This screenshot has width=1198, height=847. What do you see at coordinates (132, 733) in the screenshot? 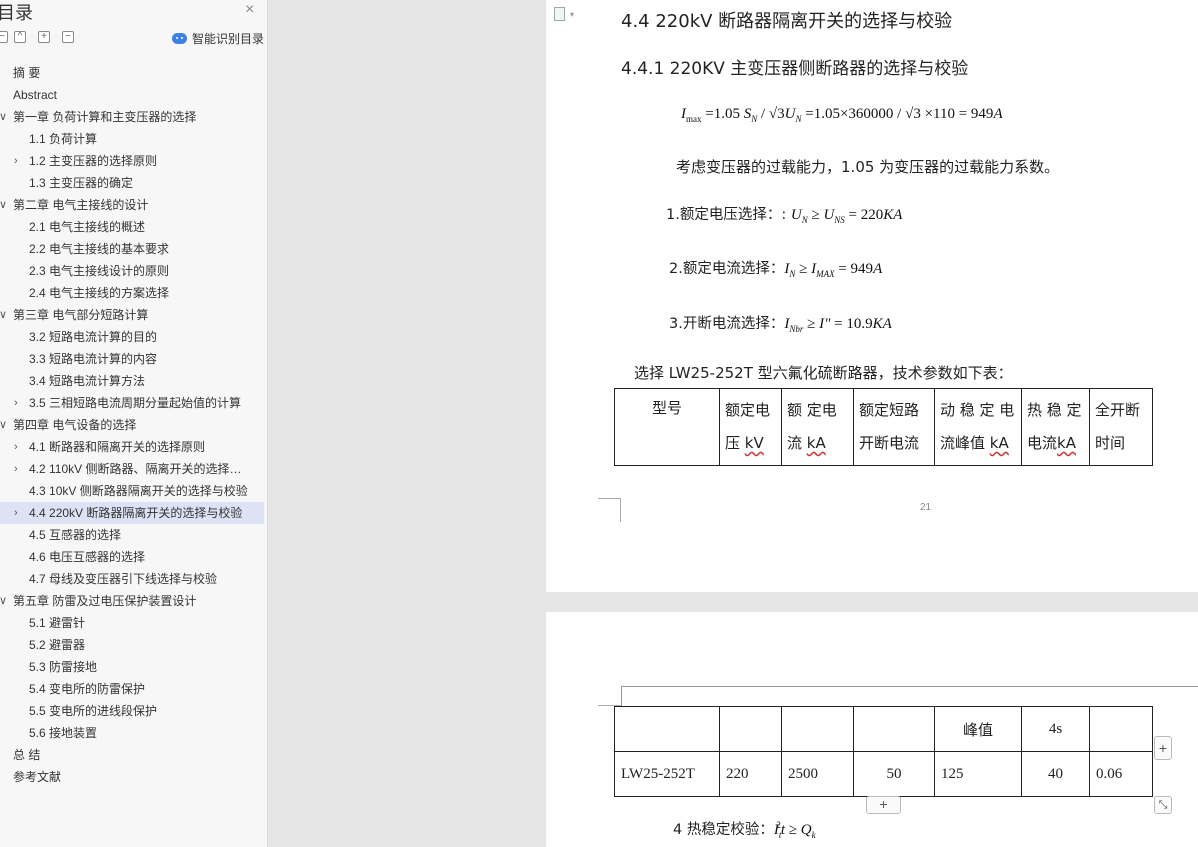
I see `toc-item: 5.6 接地装置` at bounding box center [132, 733].